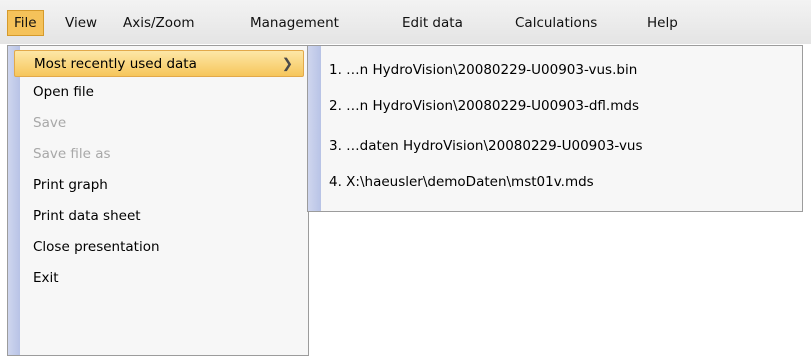  I want to click on menu-help: Help, so click(662, 23).